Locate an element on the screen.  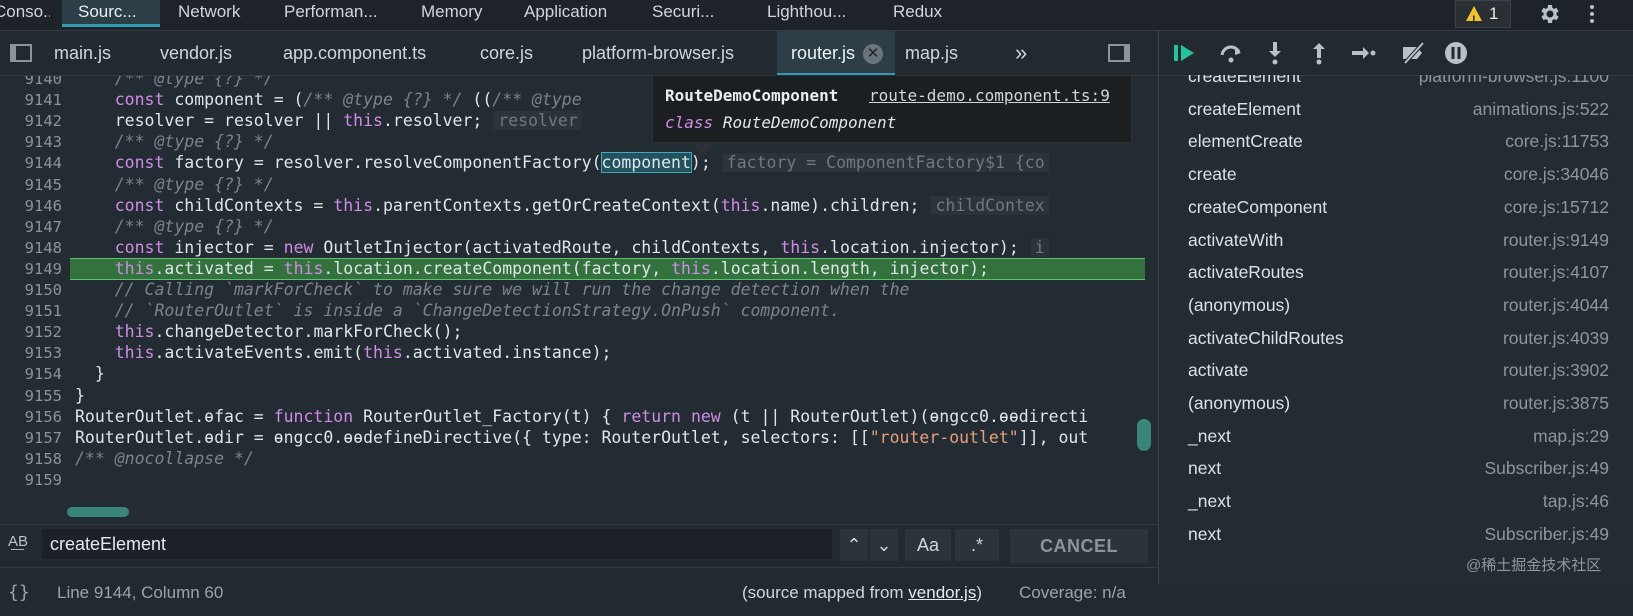
line-number: 9144 is located at coordinates (31, 163).